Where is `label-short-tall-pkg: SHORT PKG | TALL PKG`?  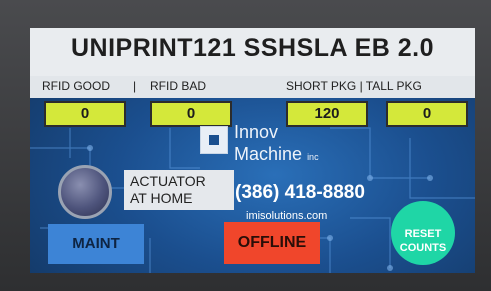
label-short-tall-pkg: SHORT PKG | TALL PKG is located at coordinates (354, 86).